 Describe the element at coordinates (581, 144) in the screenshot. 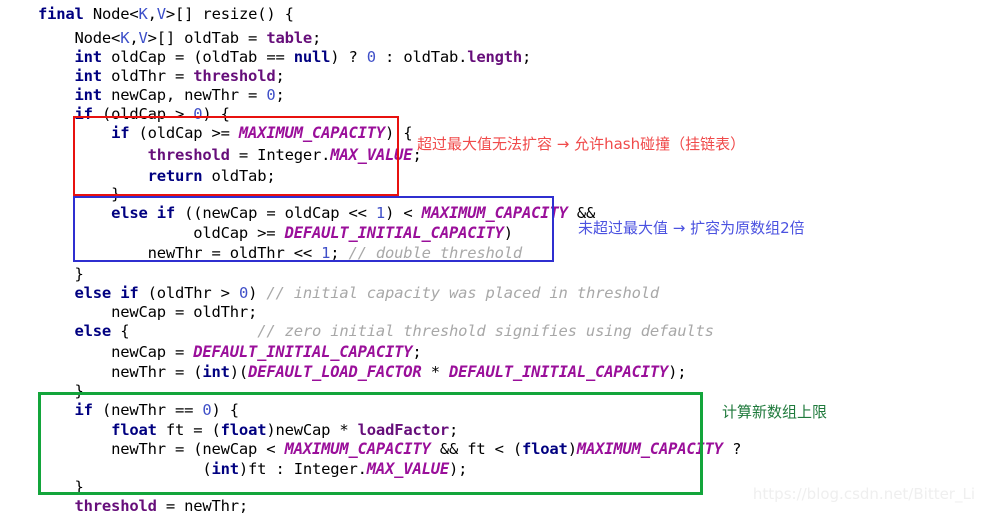

I see `annotation-label-red: 超过最大值无法扩容 → 允许hash碰撞（挂链表）` at that location.